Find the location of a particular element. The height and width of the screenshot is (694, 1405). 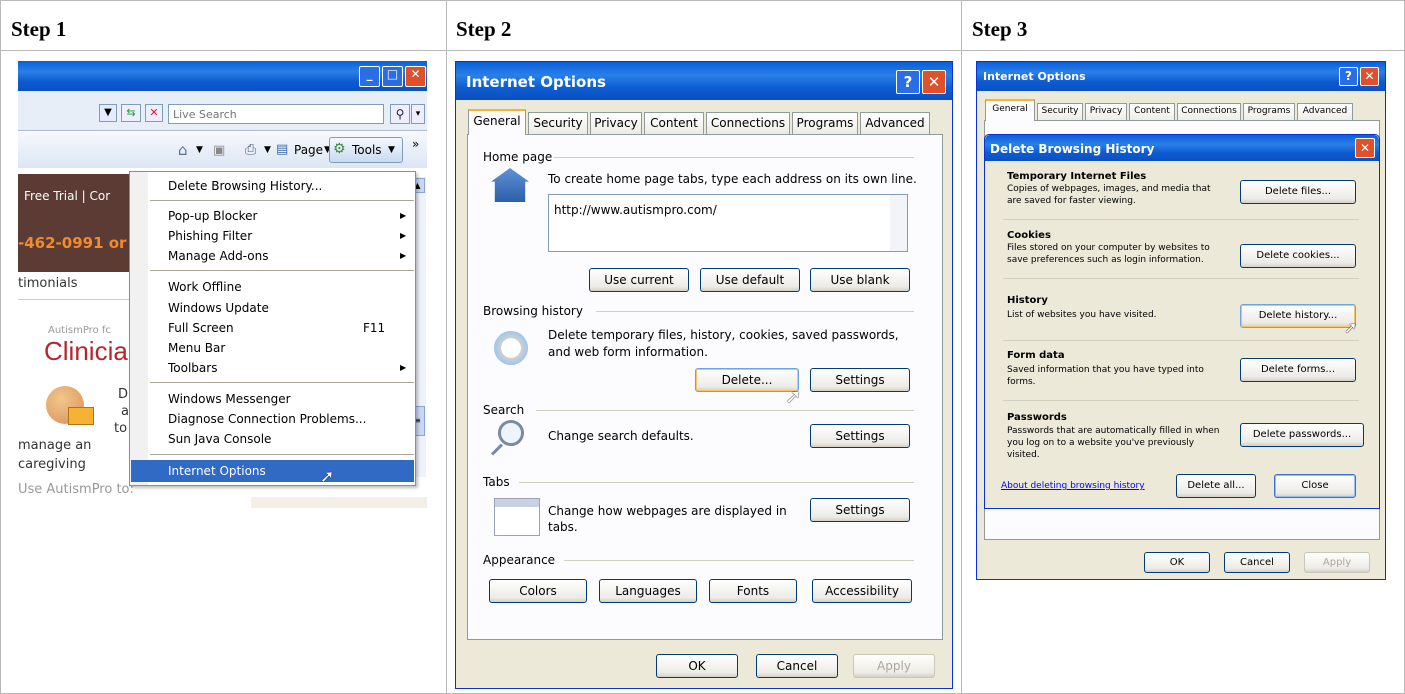

fonts-button: Fonts is located at coordinates (753, 591).